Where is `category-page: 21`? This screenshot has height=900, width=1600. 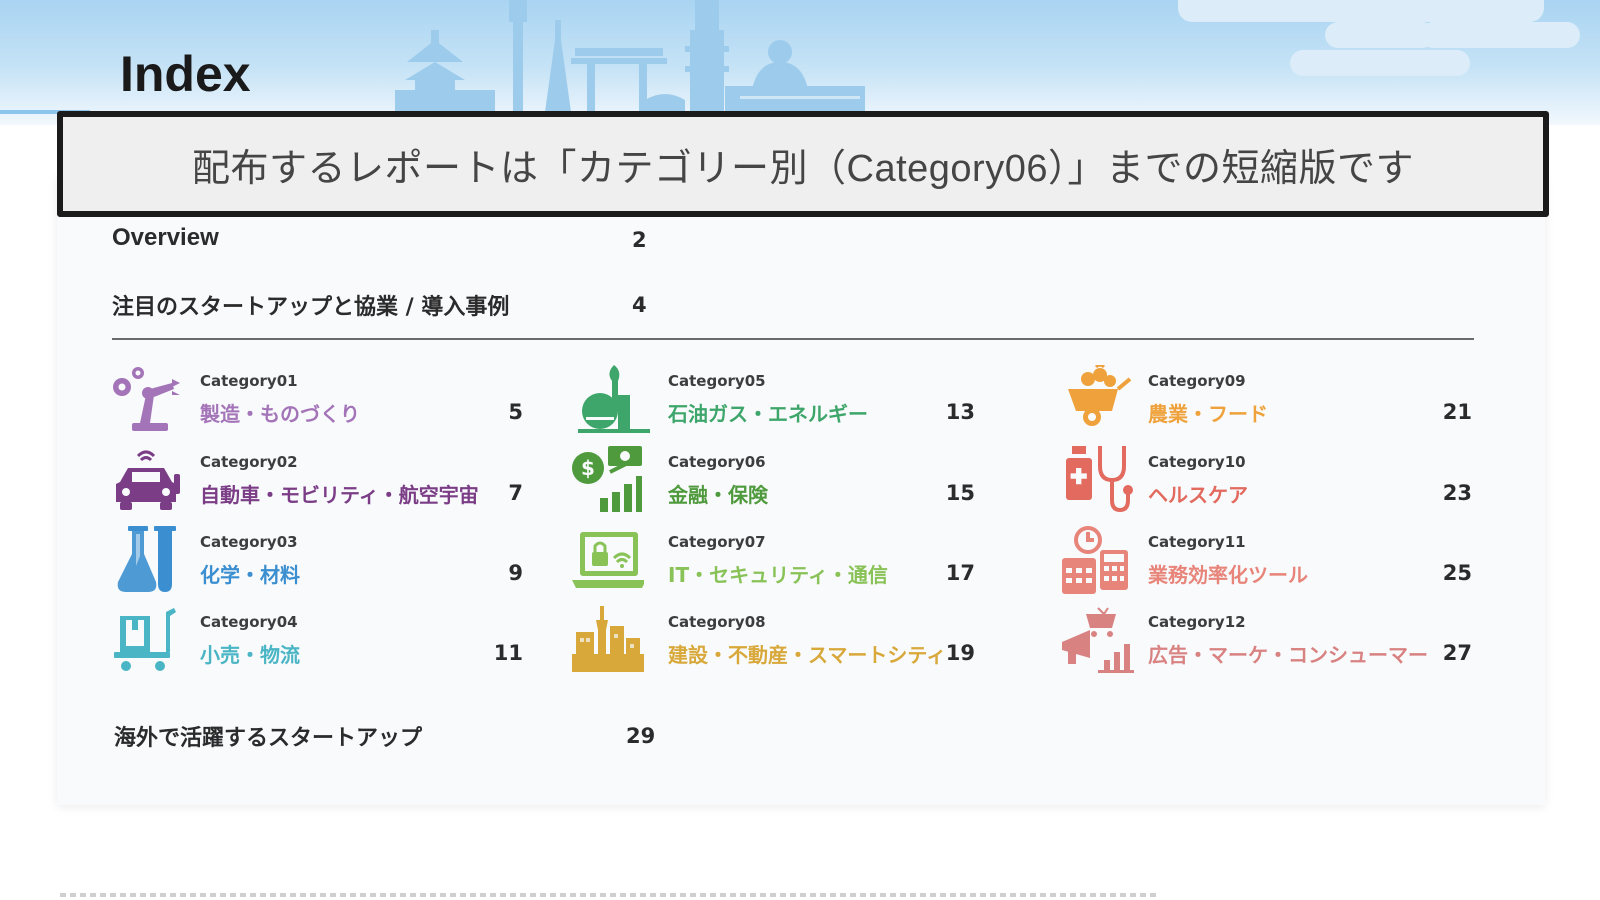 category-page: 21 is located at coordinates (1457, 412).